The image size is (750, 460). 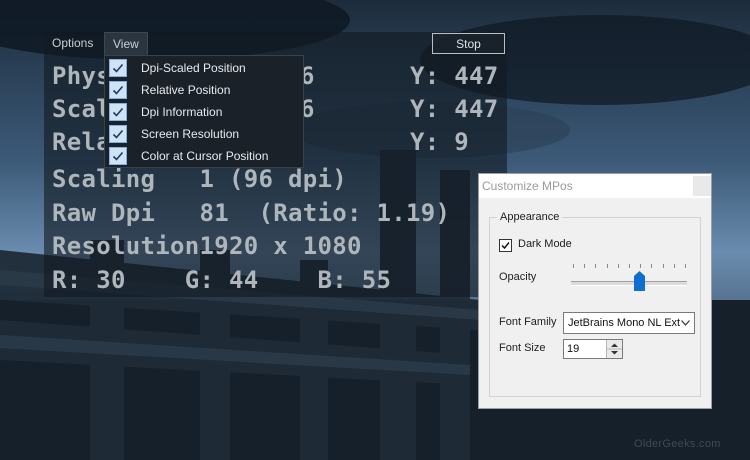 I want to click on menu-item-label: Dpi Information, so click(x=182, y=112).